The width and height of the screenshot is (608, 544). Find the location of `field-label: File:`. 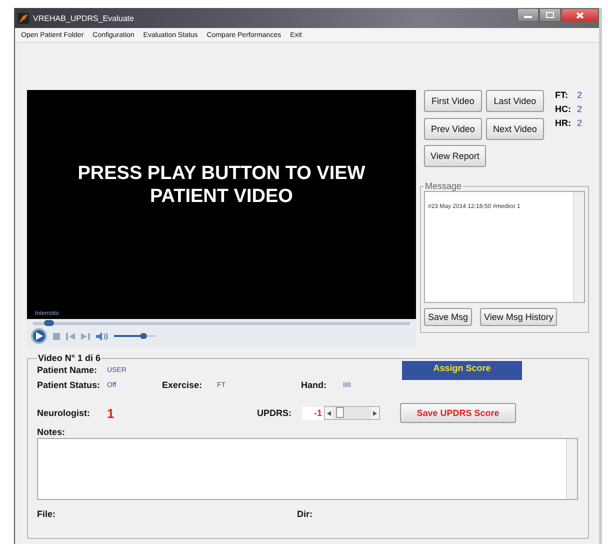

field-label: File: is located at coordinates (47, 514).